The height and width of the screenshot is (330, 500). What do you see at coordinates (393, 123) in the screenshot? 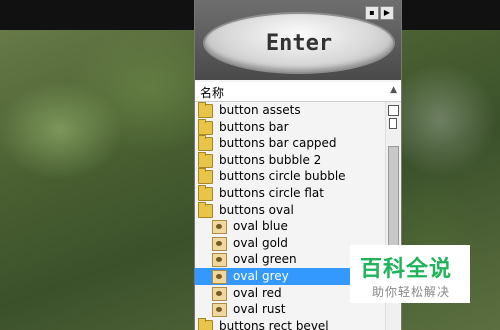
I see `properties-icon` at bounding box center [393, 123].